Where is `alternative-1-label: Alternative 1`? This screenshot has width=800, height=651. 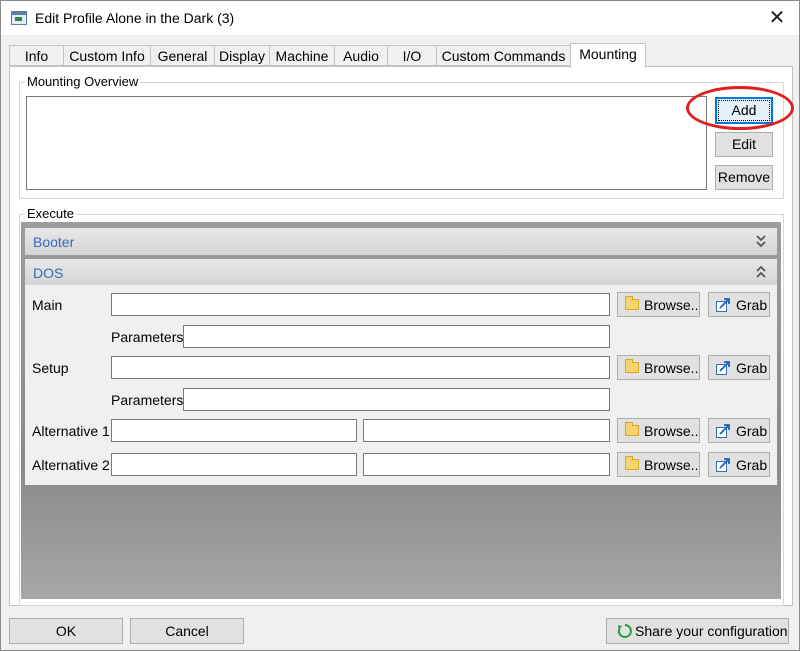 alternative-1-label: Alternative 1 is located at coordinates (71, 431).